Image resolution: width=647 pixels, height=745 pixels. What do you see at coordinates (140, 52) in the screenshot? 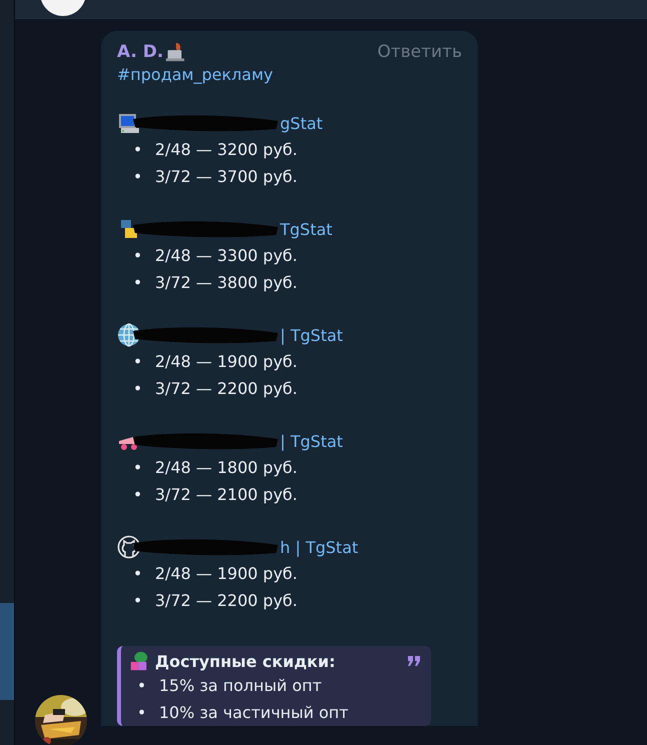
I see `author-name: A. D.` at bounding box center [140, 52].